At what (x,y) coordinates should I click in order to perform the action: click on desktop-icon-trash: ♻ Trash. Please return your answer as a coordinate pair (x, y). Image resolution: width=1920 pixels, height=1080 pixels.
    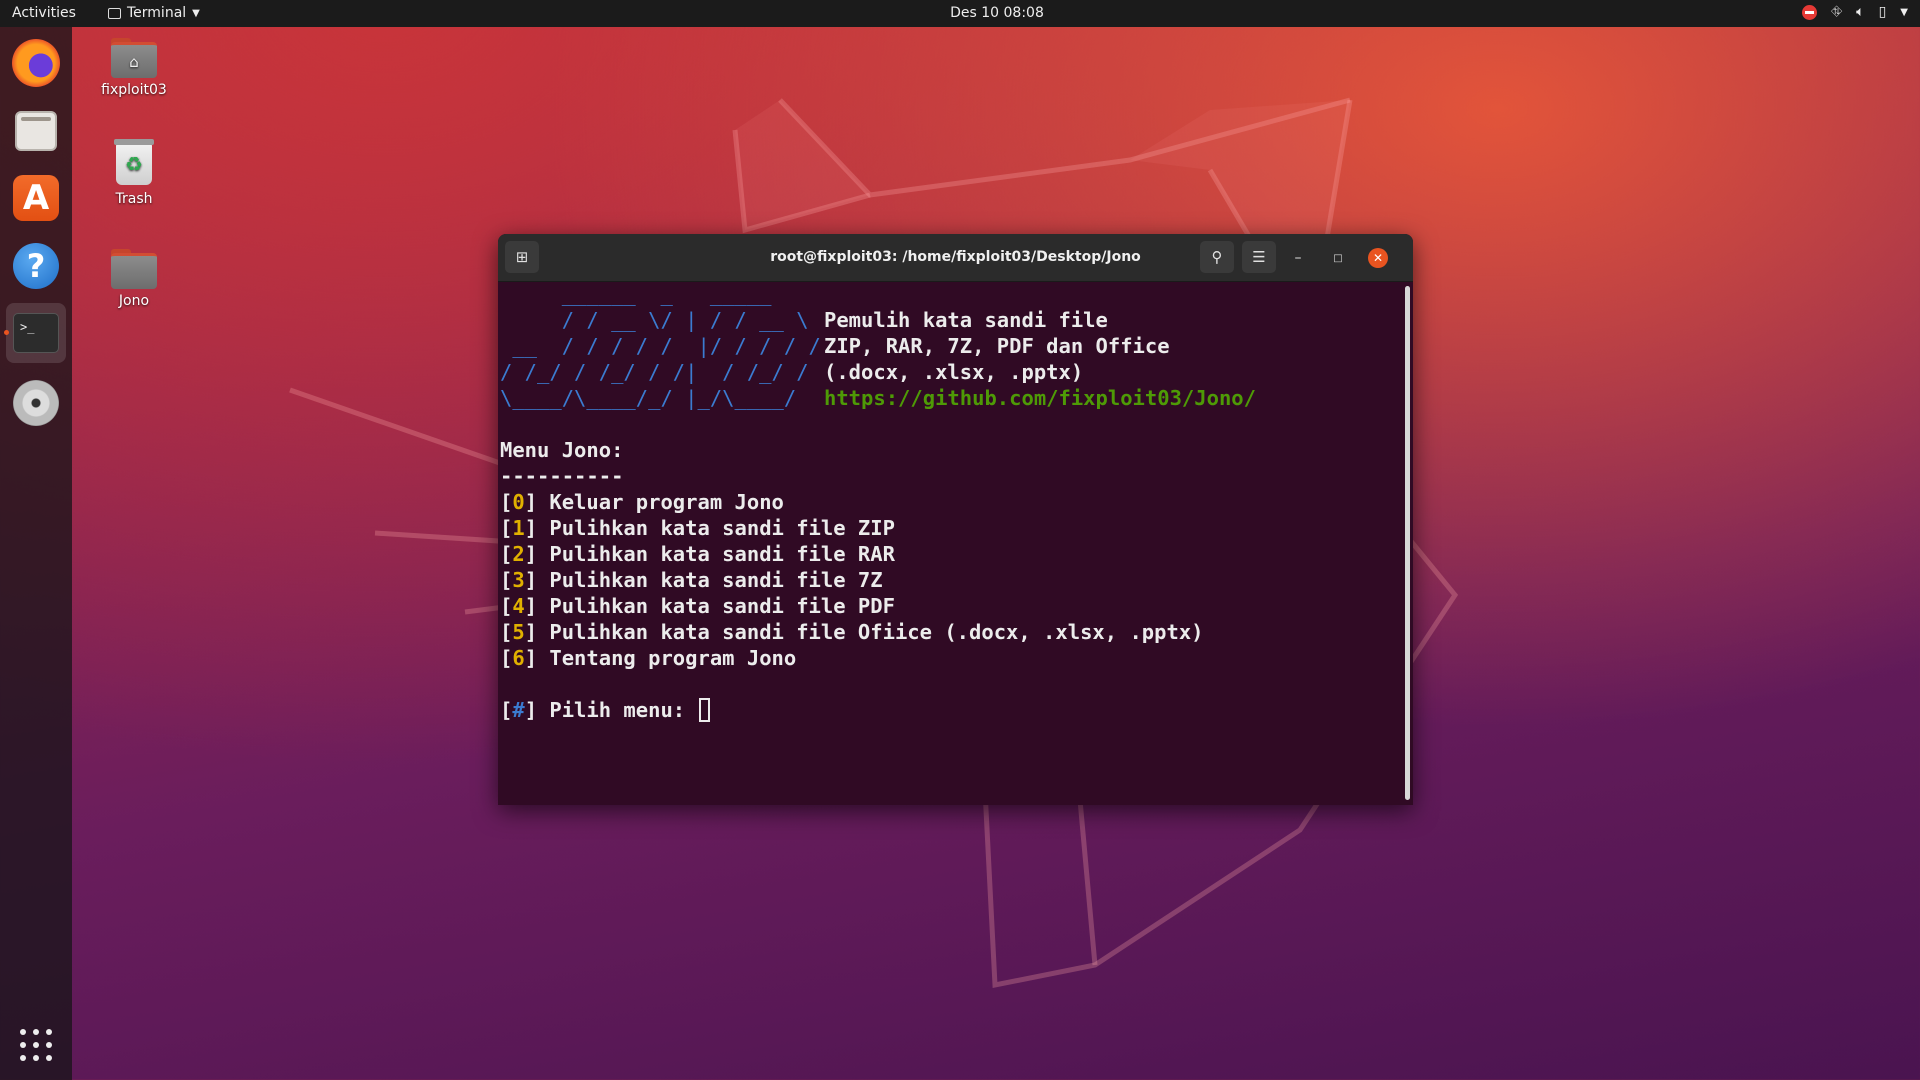
    Looking at the image, I should click on (134, 173).